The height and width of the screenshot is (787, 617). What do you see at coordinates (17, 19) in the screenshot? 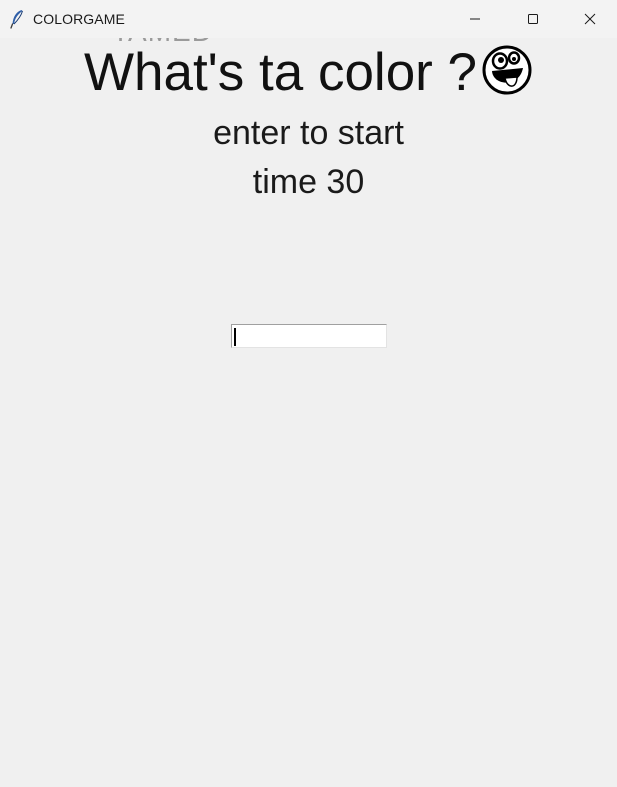
I see `feather-icon` at bounding box center [17, 19].